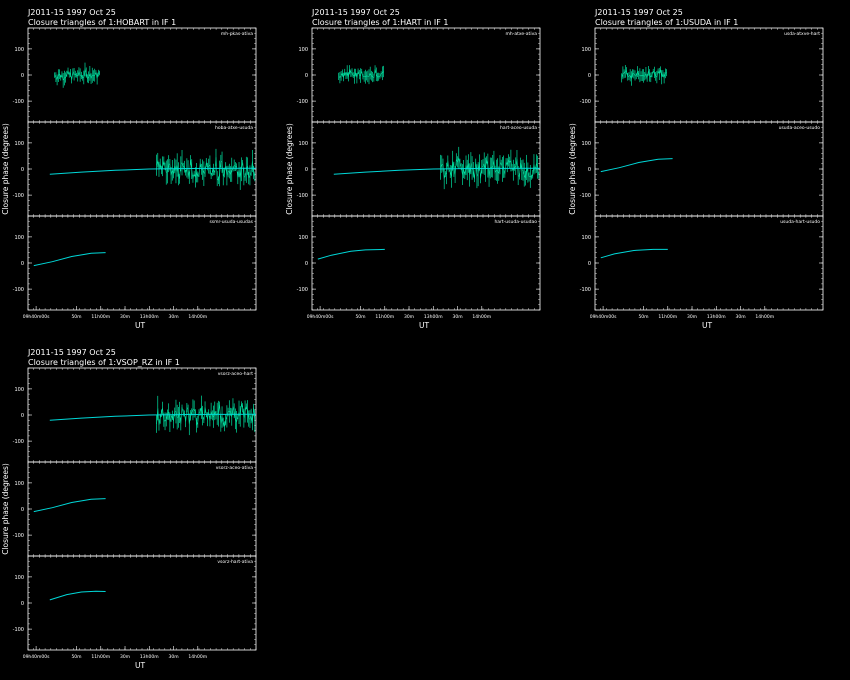 The height and width of the screenshot is (680, 850). Describe the element at coordinates (518, 128) in the screenshot. I see `triangle-label: hart-aceo-usuda` at that location.